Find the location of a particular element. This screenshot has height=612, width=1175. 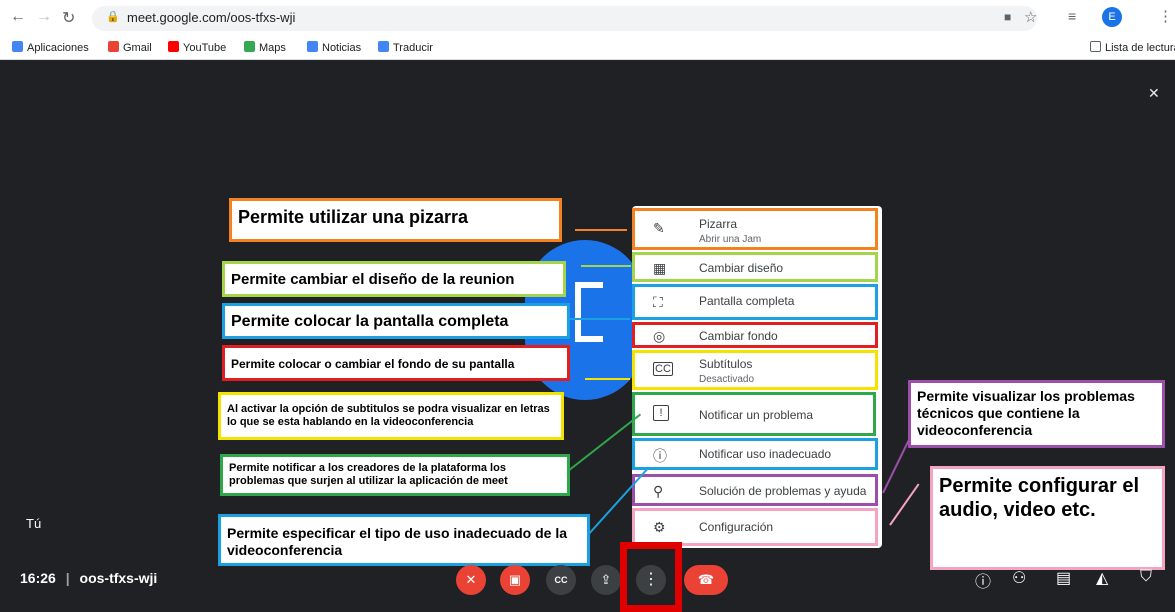

star-icon: ☆ is located at coordinates (1030, 17).